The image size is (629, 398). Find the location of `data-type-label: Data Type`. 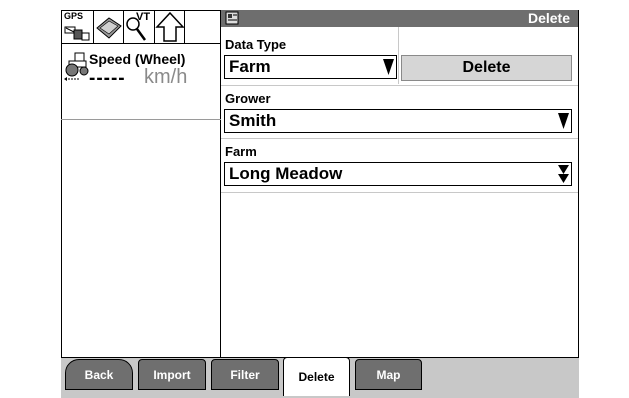

data-type-label: Data Type is located at coordinates (256, 44).